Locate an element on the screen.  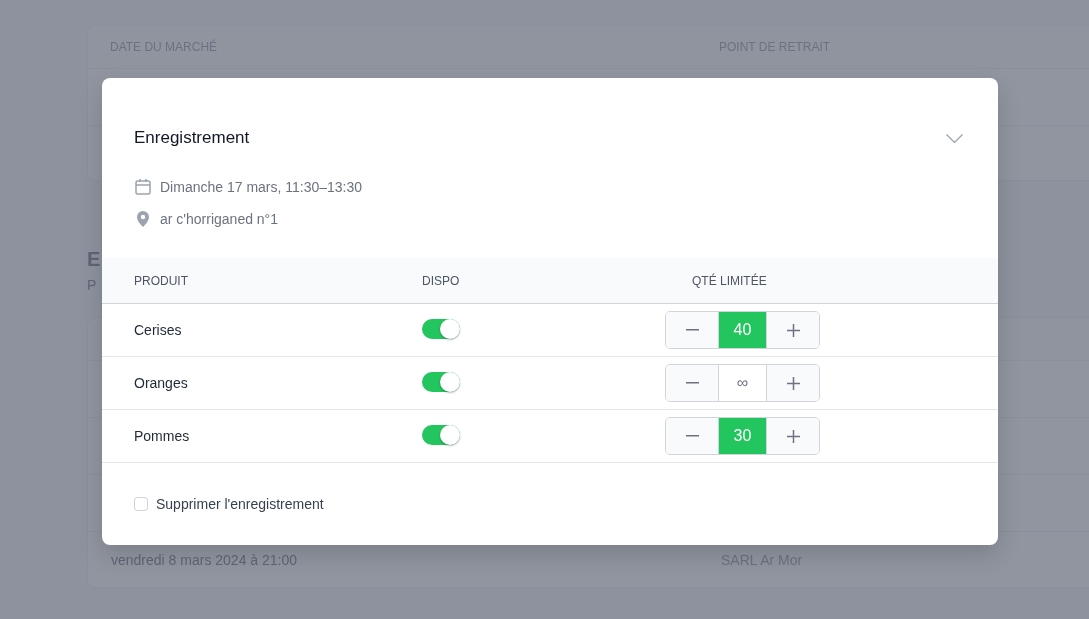
product-name: Cerises is located at coordinates (158, 330).